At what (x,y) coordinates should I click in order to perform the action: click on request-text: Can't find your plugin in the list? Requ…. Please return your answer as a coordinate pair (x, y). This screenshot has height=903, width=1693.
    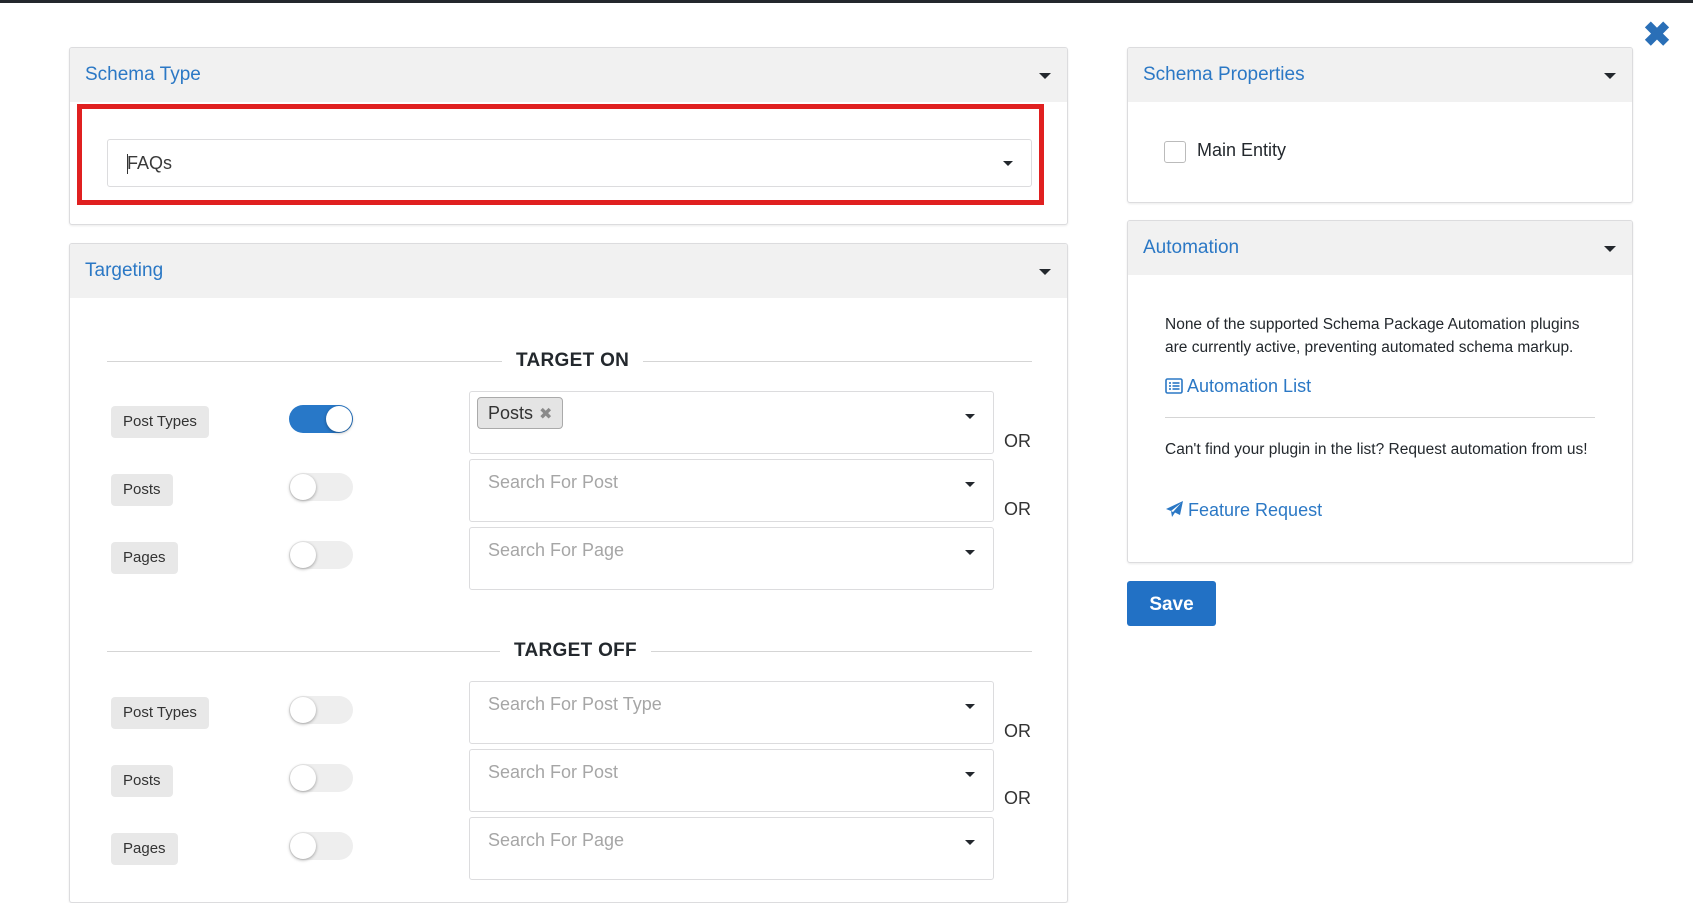
    Looking at the image, I should click on (1376, 449).